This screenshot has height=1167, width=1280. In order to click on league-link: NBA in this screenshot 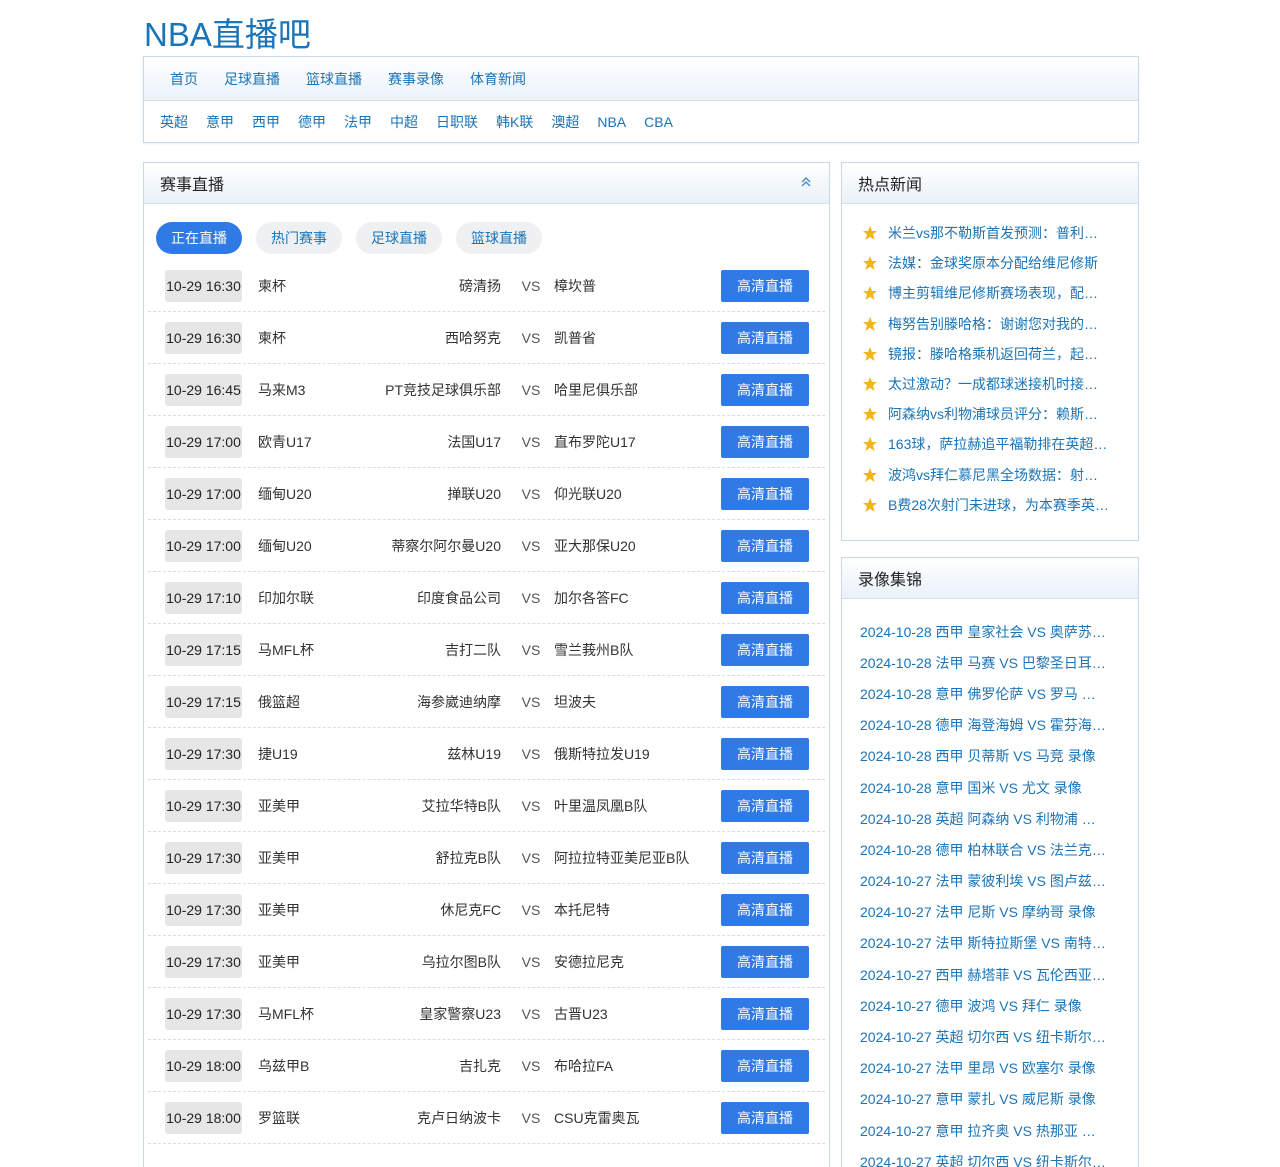, I will do `click(611, 122)`.